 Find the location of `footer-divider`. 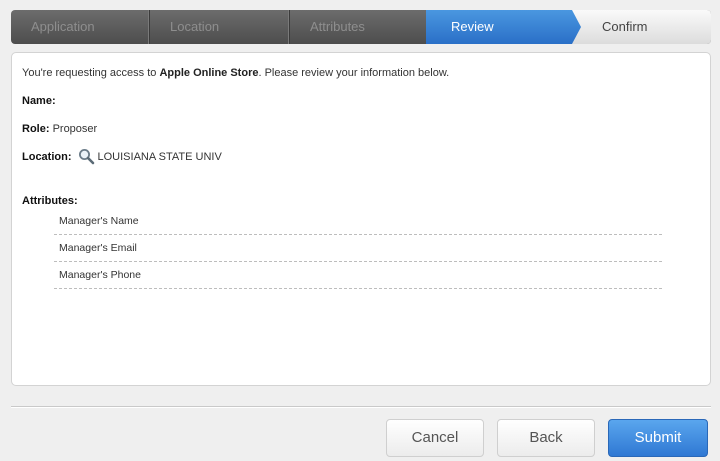

footer-divider is located at coordinates (361, 407).